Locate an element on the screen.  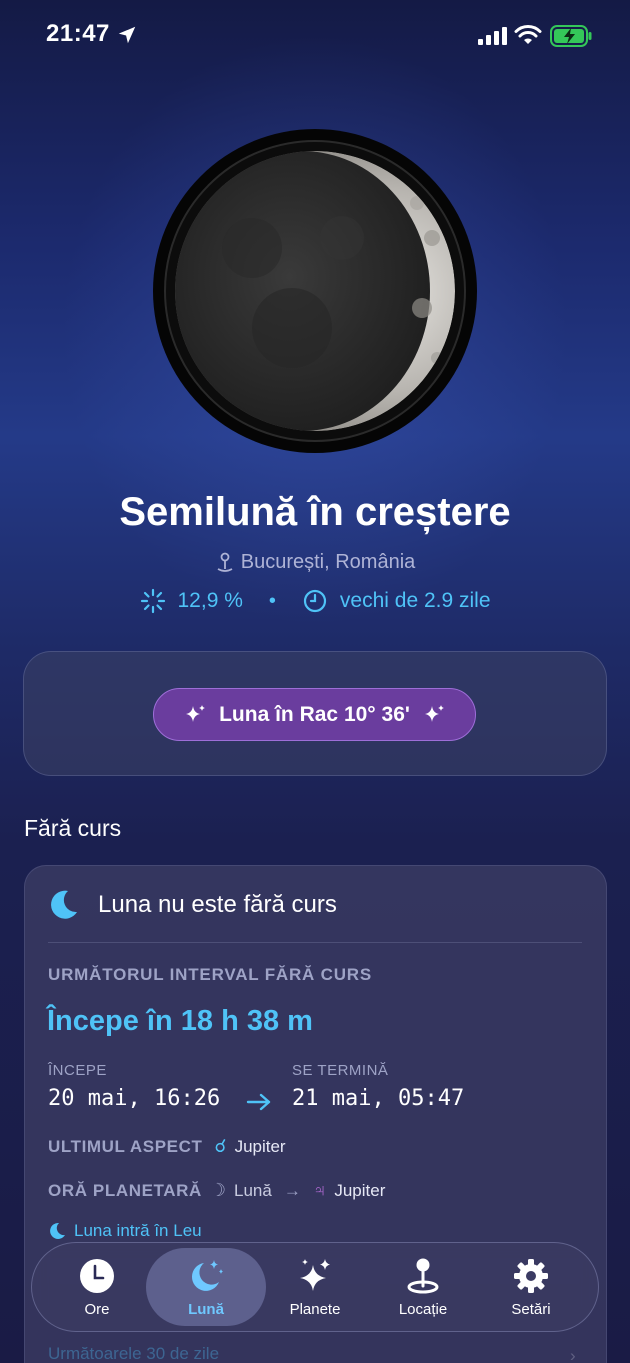
start-label: ÎNCEPE is located at coordinates (77, 1070).